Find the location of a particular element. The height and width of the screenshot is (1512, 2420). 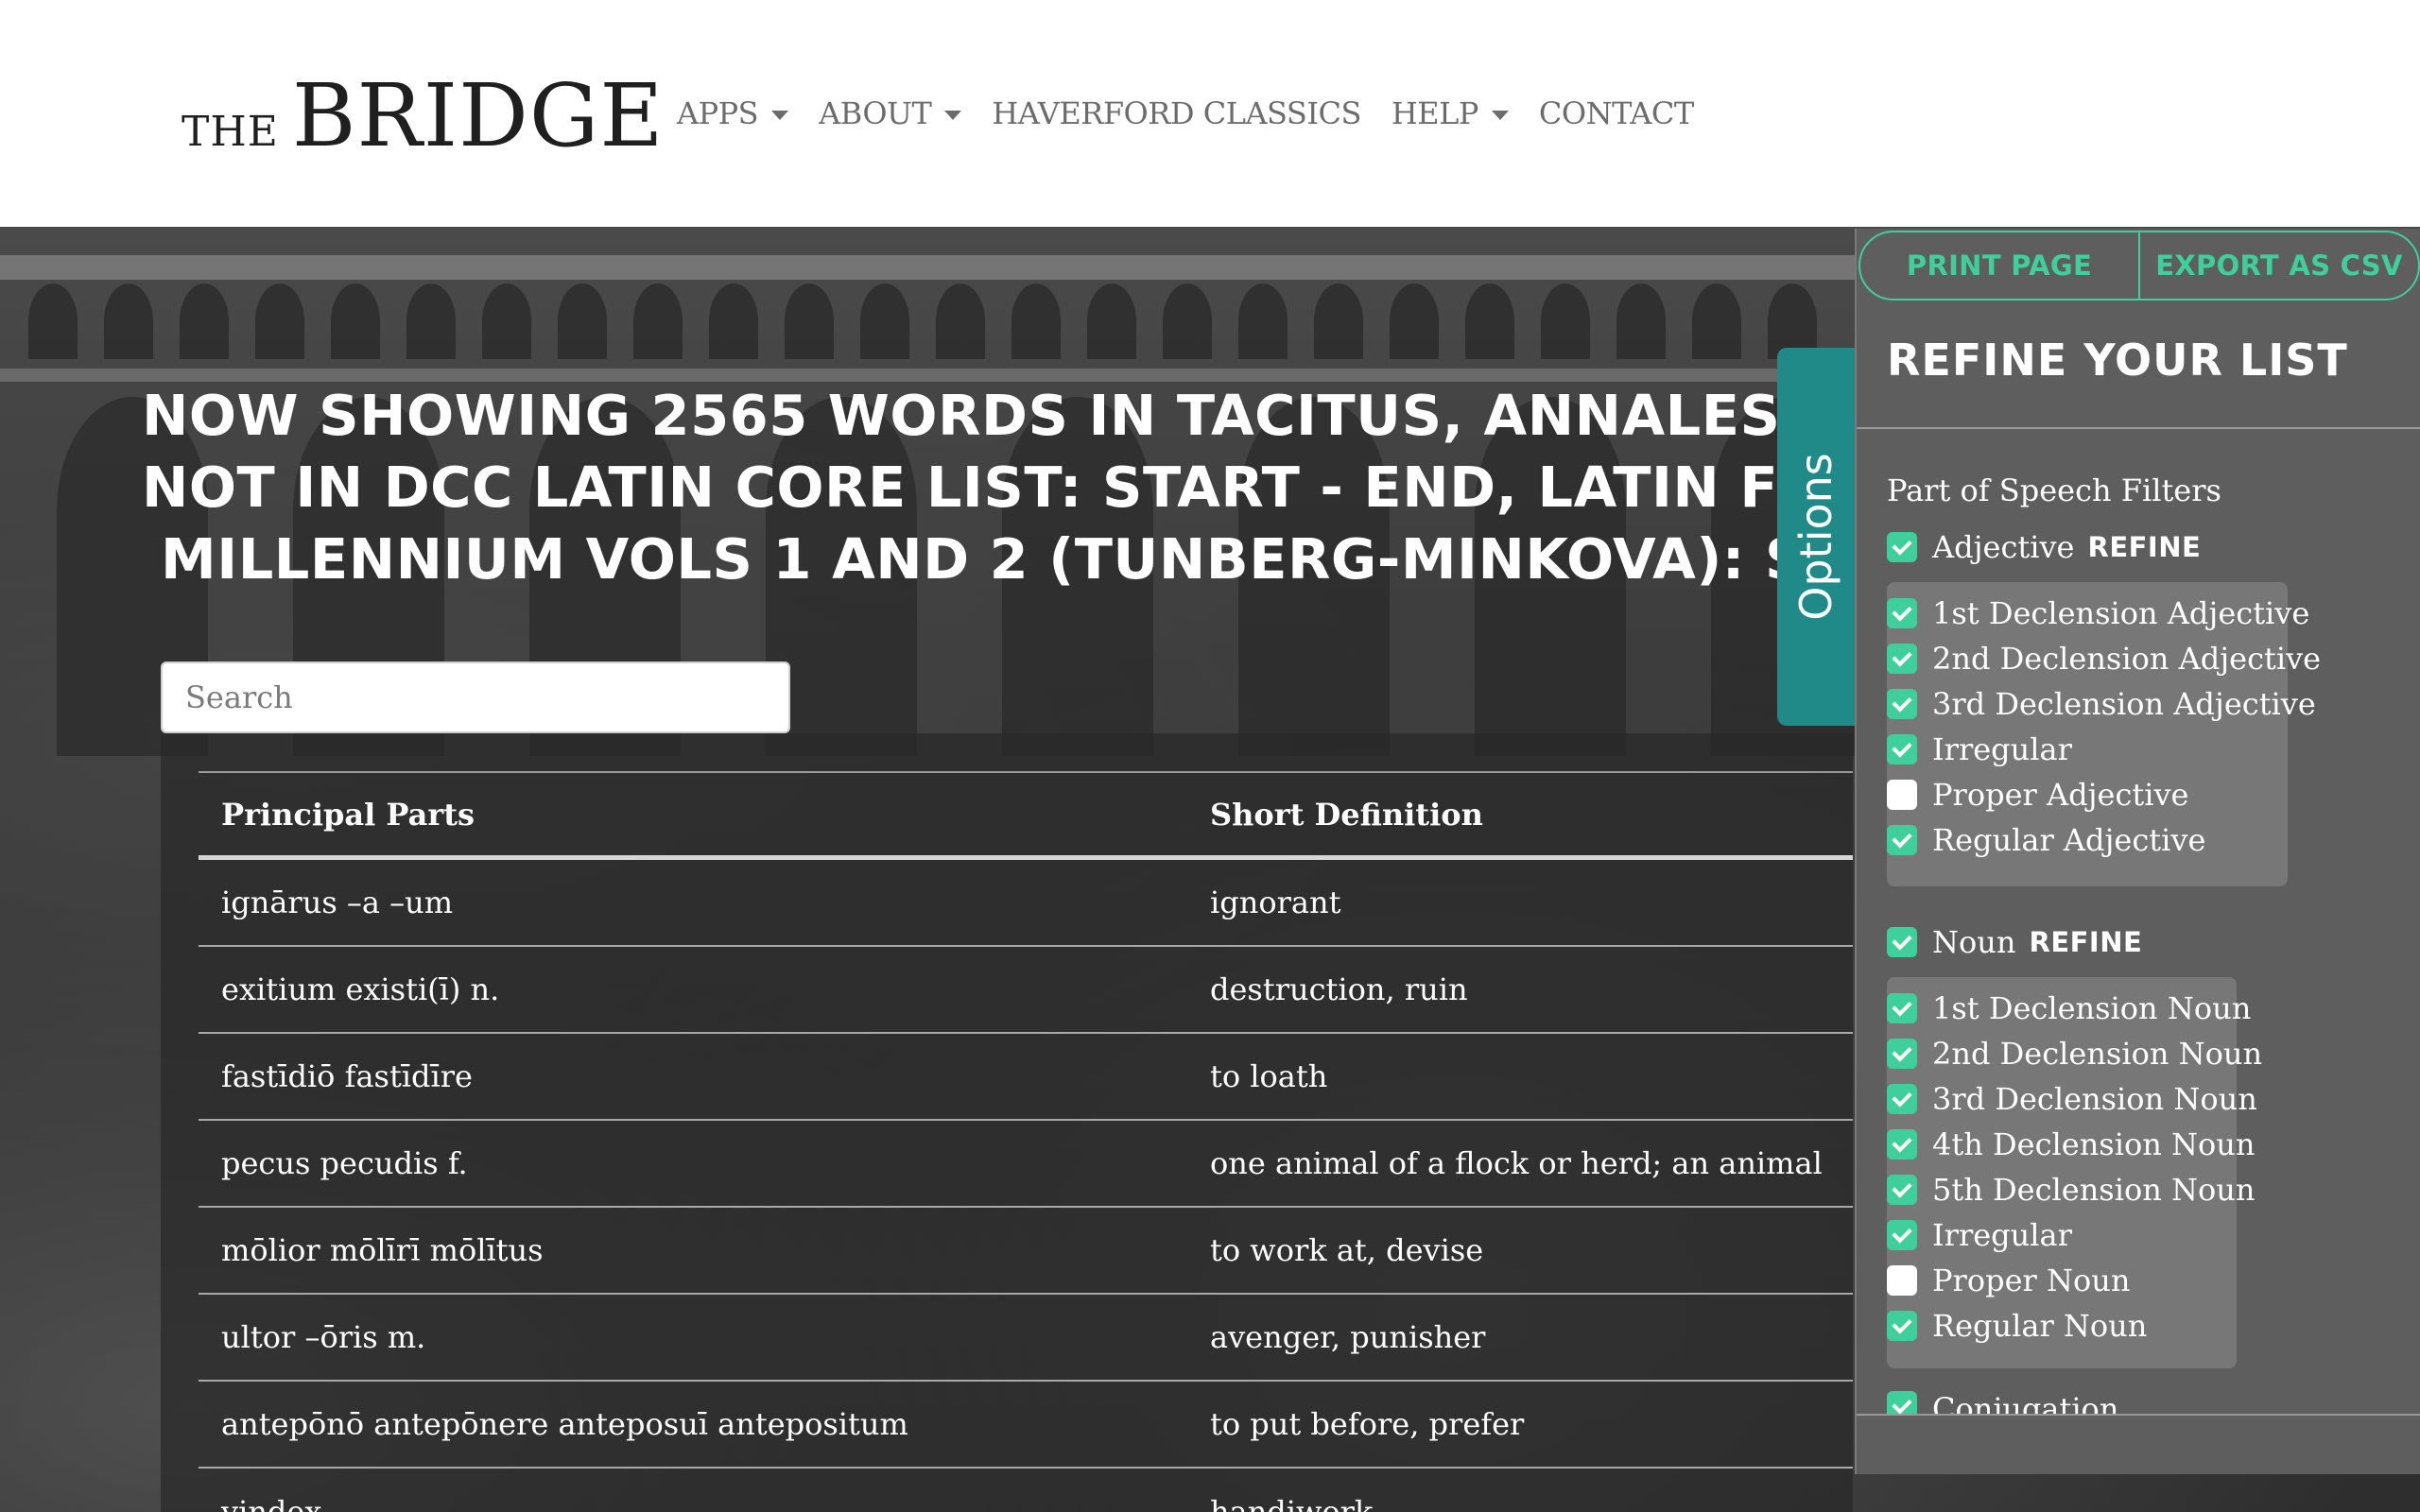

search-input is located at coordinates (475, 697).